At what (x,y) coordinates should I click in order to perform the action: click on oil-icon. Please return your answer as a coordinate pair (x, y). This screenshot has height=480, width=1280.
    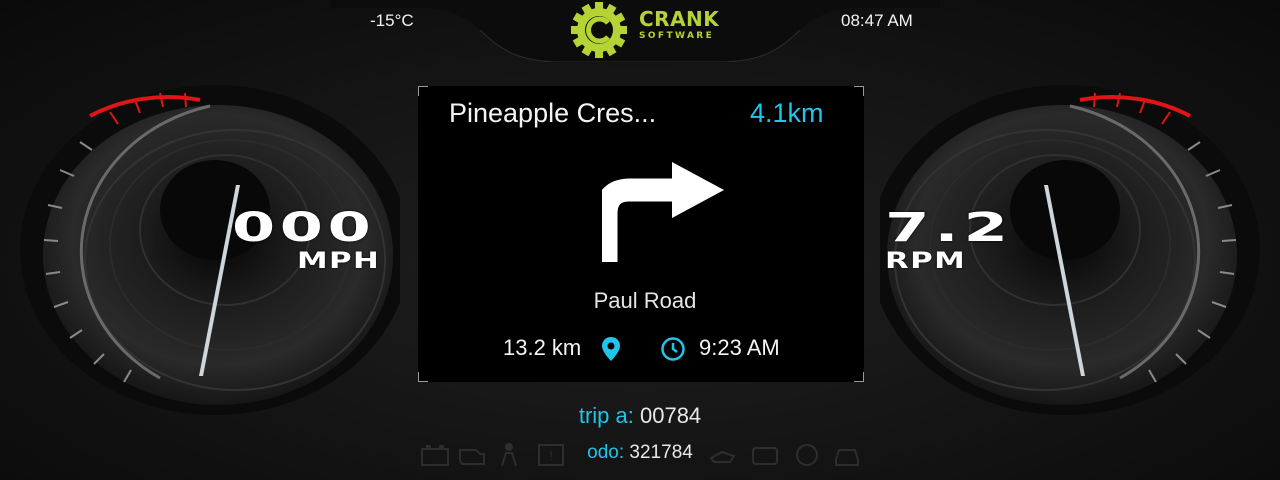
    Looking at the image, I should click on (722, 456).